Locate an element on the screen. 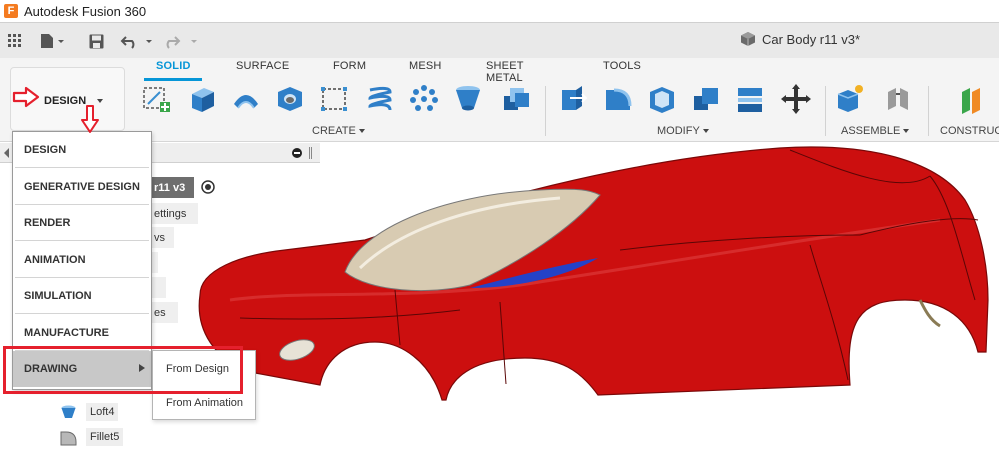 The image size is (999, 456). app-title: Autodesk Fusion 360 is located at coordinates (85, 11).